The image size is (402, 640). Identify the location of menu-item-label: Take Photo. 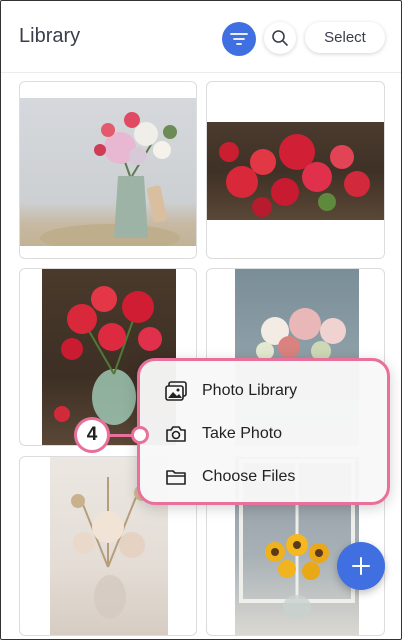
(242, 433).